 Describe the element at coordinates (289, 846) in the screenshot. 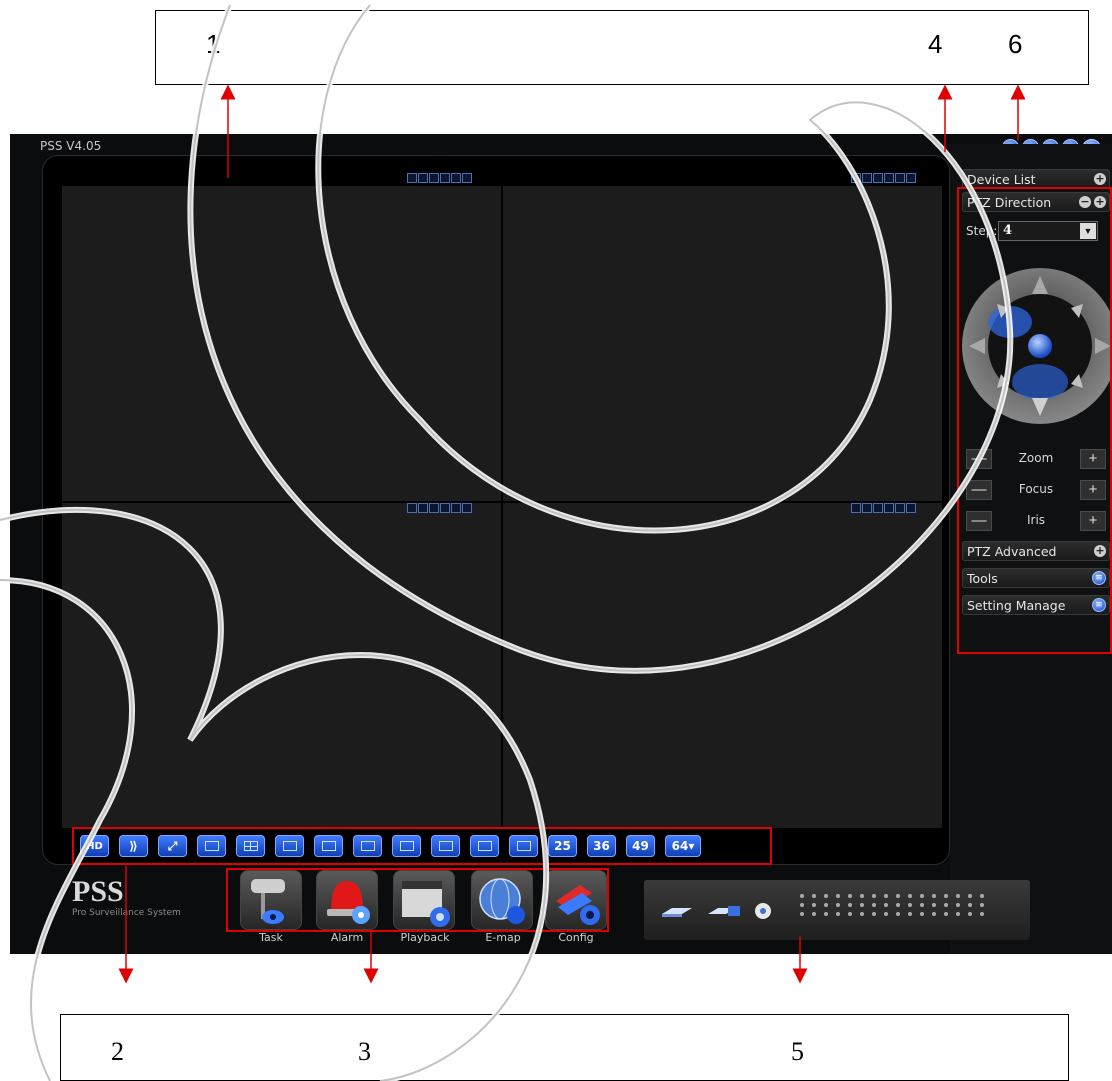

I see `layout-6-icon` at that location.